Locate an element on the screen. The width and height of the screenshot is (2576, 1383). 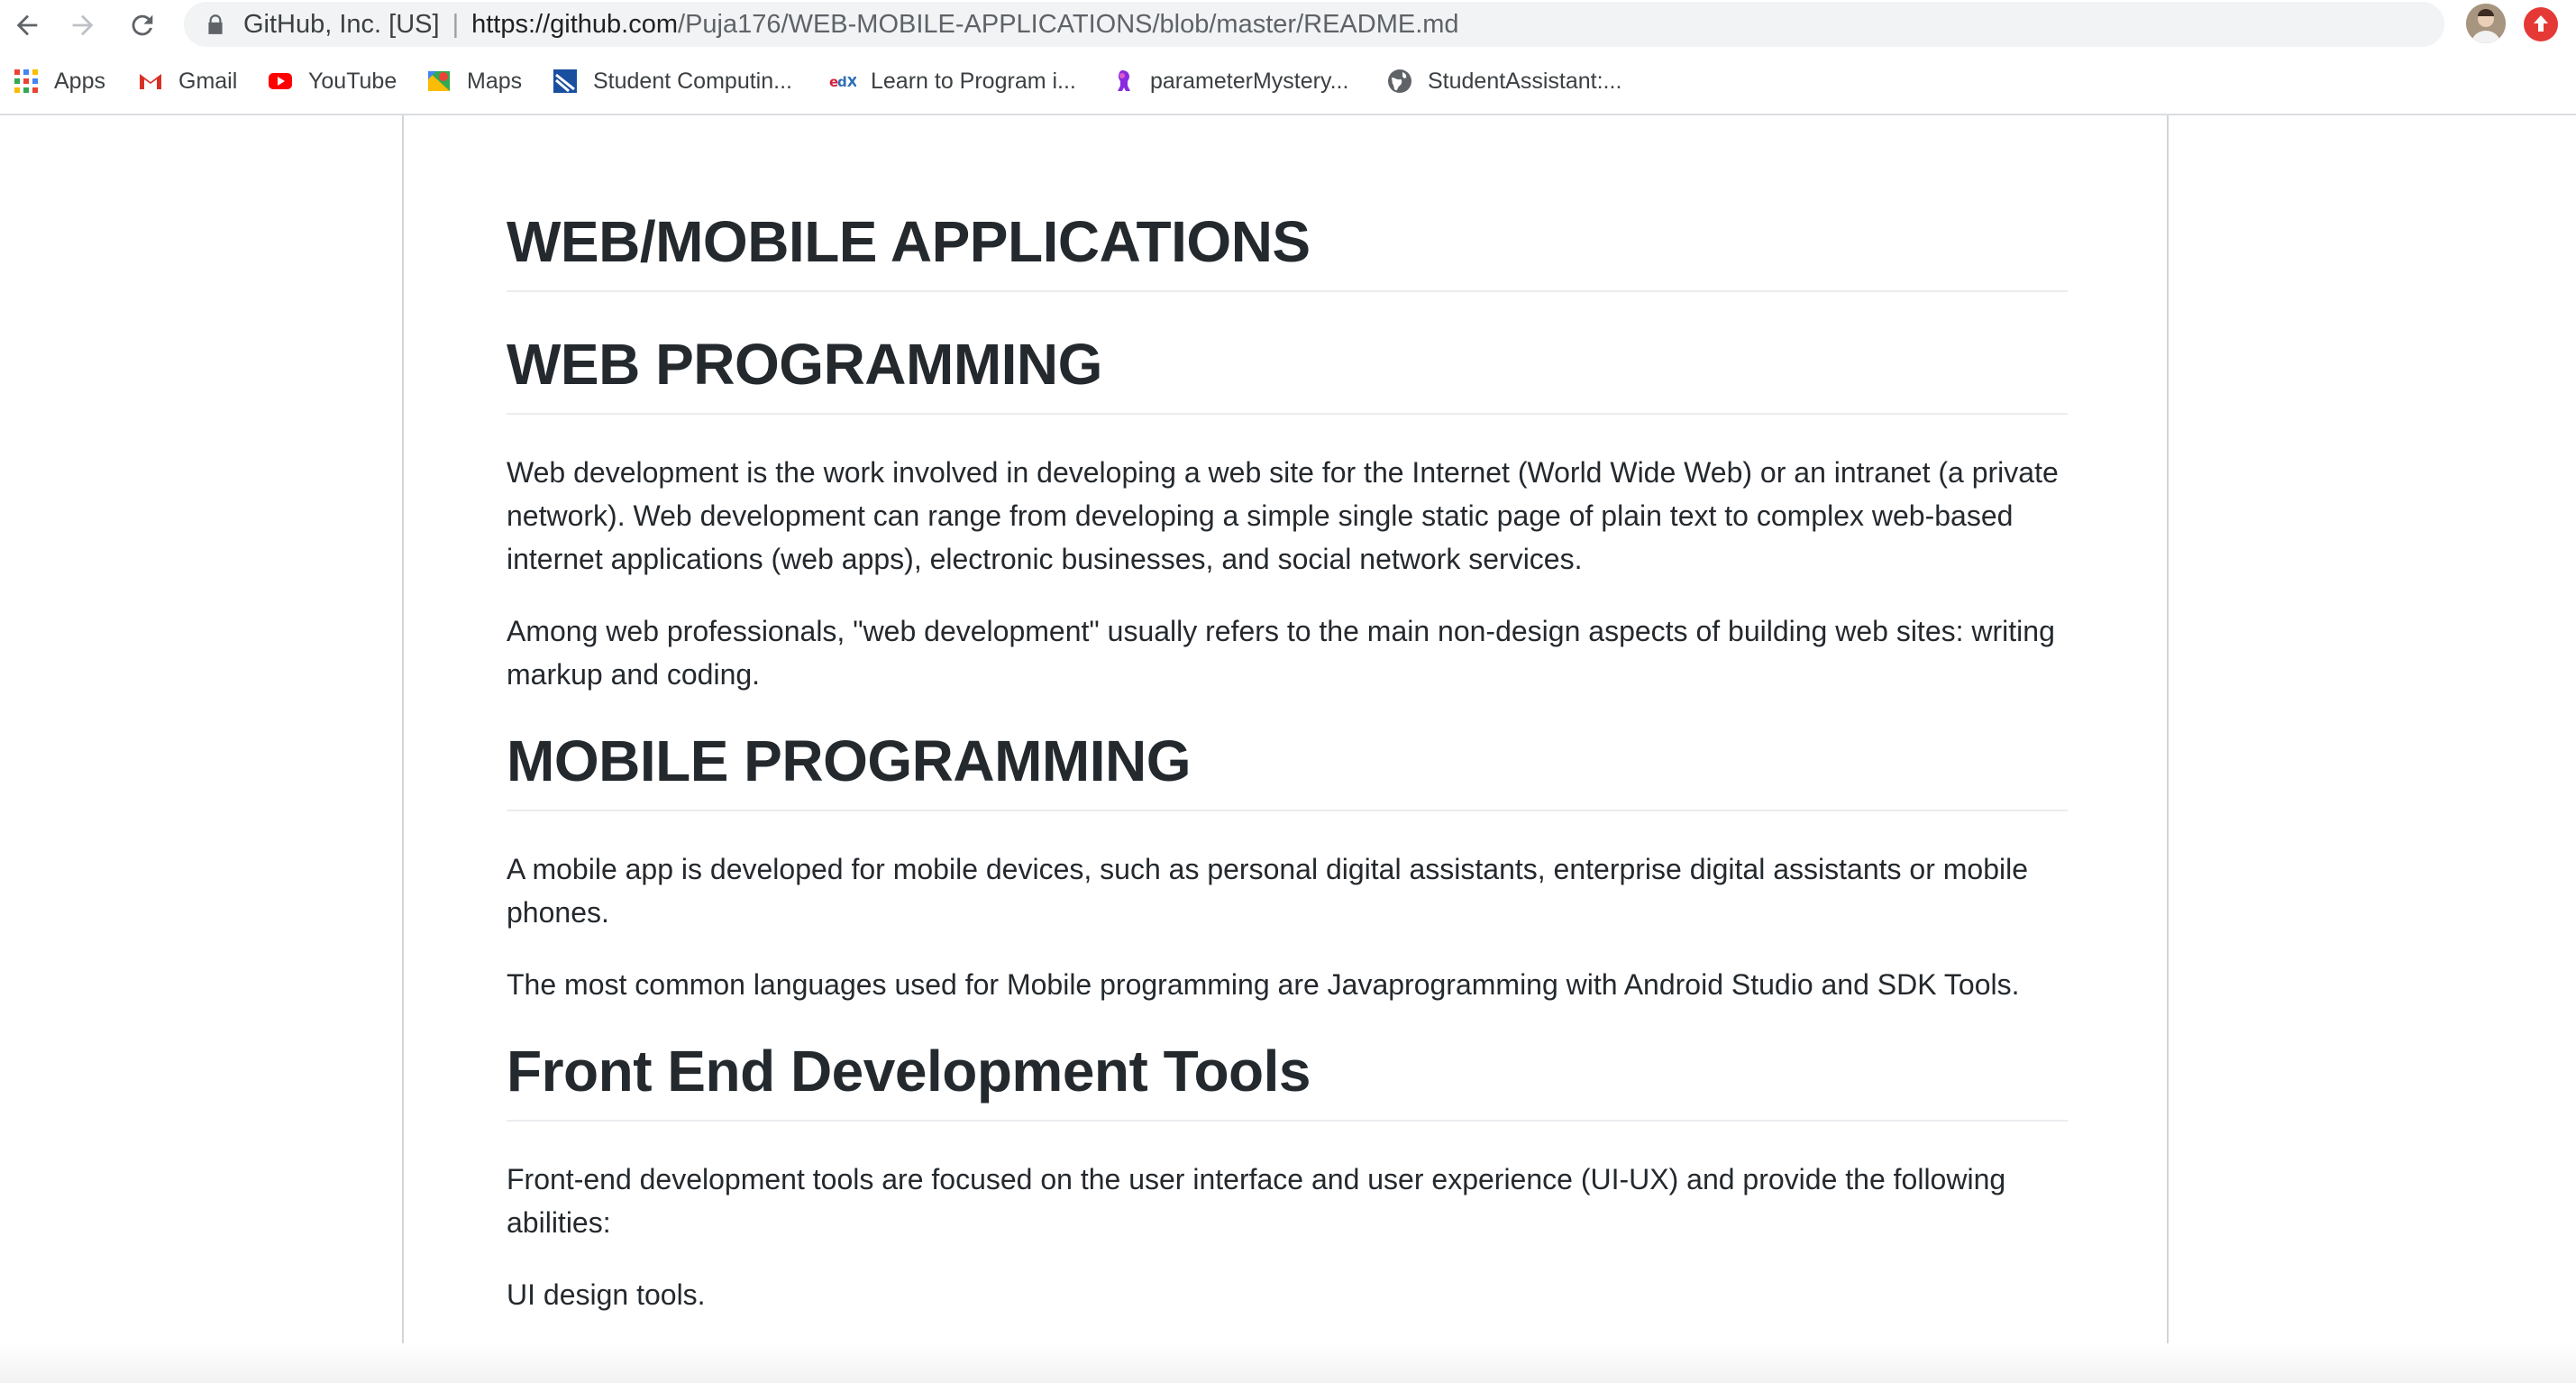
svg-text: dX is located at coordinates (846, 82).